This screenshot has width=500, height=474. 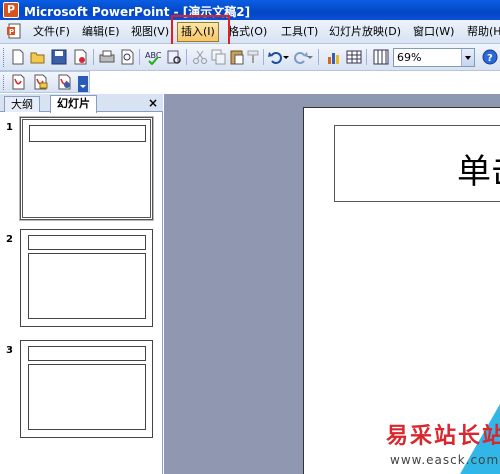 What do you see at coordinates (310, 57) in the screenshot?
I see `redo-dropdown-icon` at bounding box center [310, 57].